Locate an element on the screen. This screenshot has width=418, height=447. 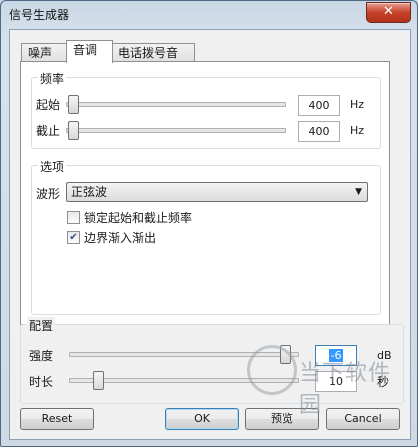
chevron-down-icon: ▼ is located at coordinates (358, 192).